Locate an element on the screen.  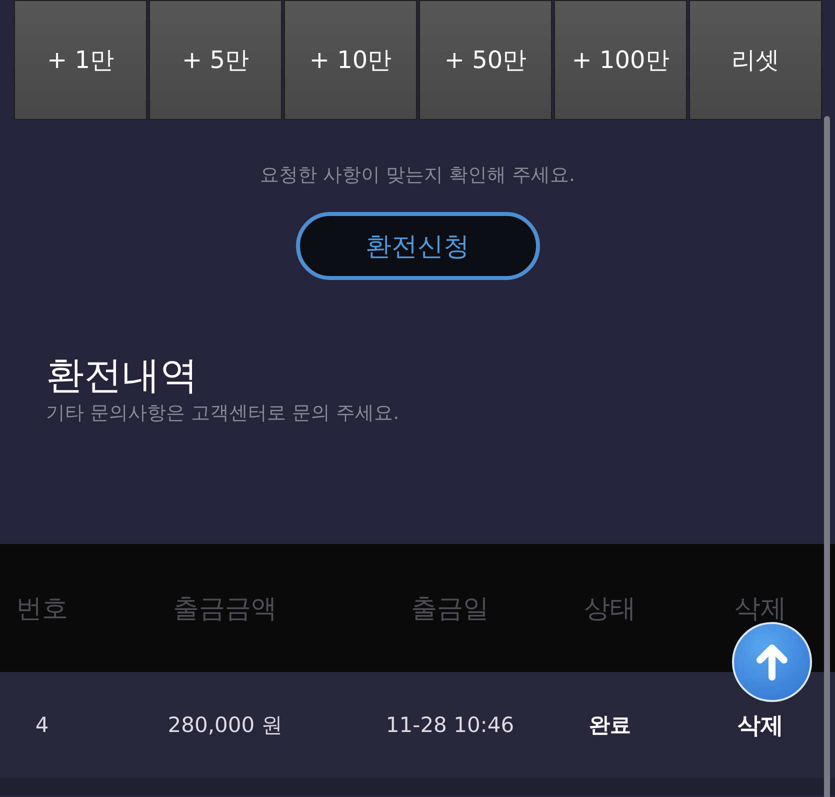
submit-button: 환전신청 is located at coordinates (418, 246).